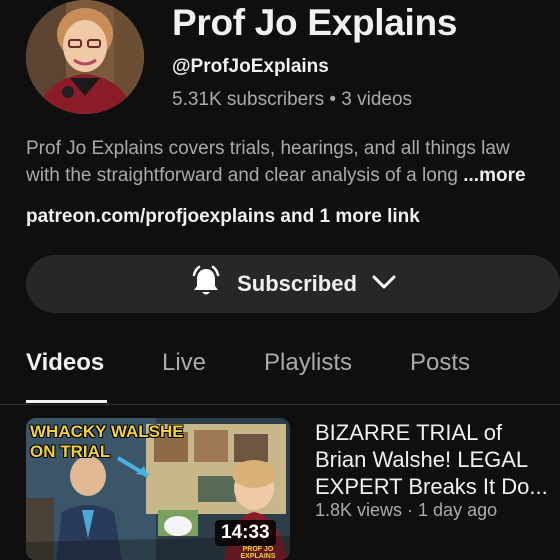 The height and width of the screenshot is (560, 560). I want to click on channel-avatar, so click(85, 57).